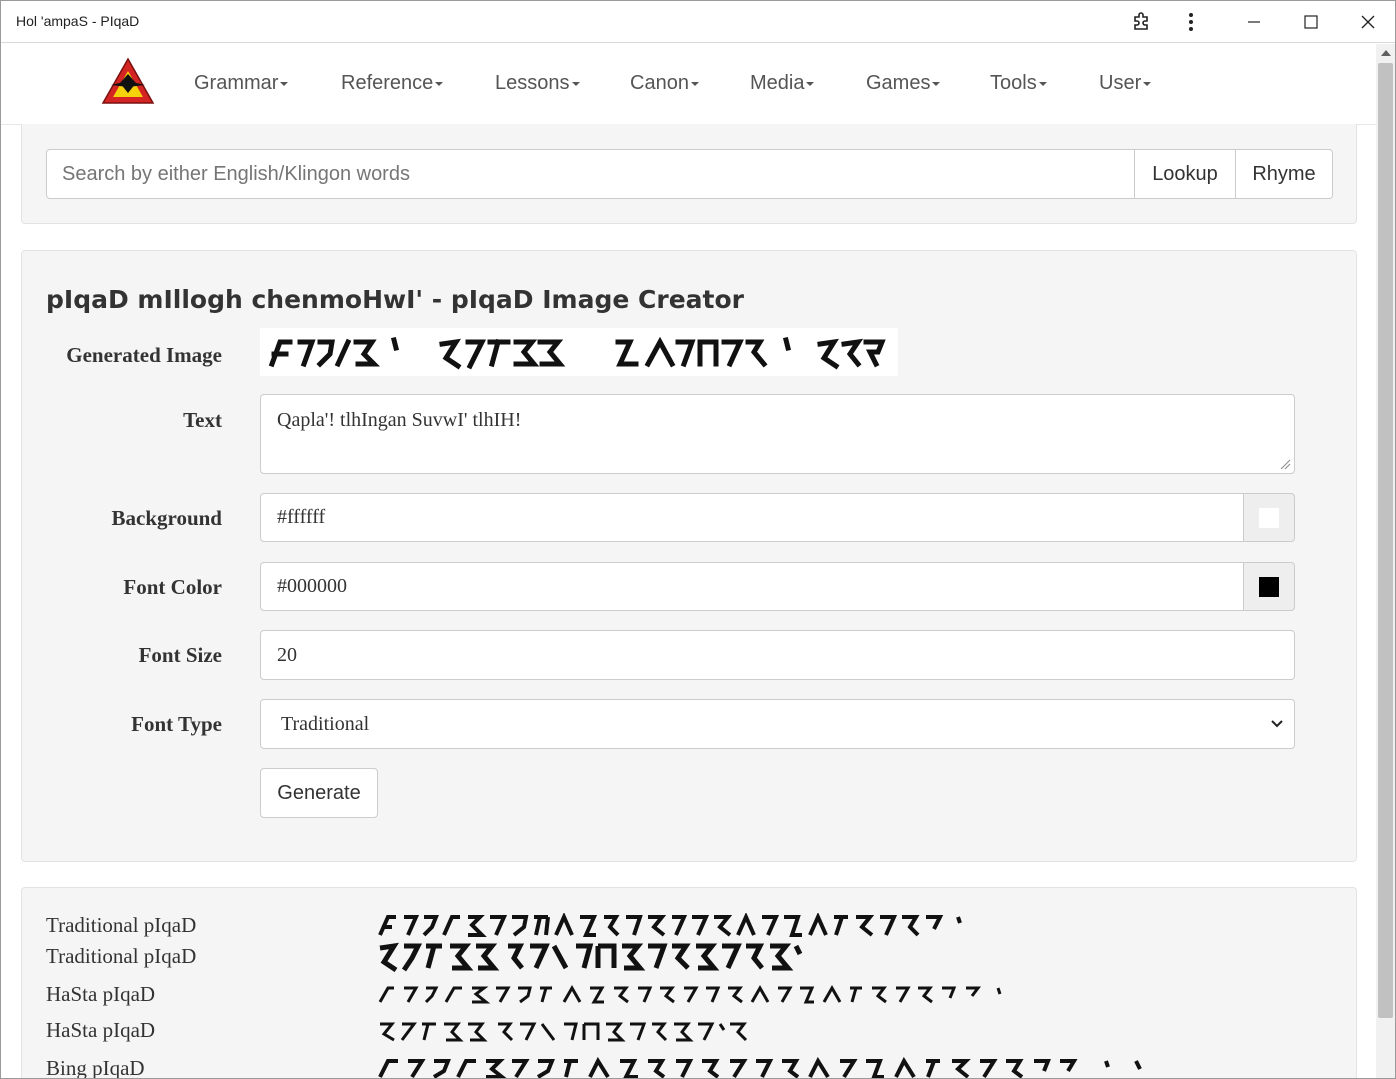 The image size is (1396, 1079). Describe the element at coordinates (387, 83) in the screenshot. I see `nav-reference-label: Reference` at that location.